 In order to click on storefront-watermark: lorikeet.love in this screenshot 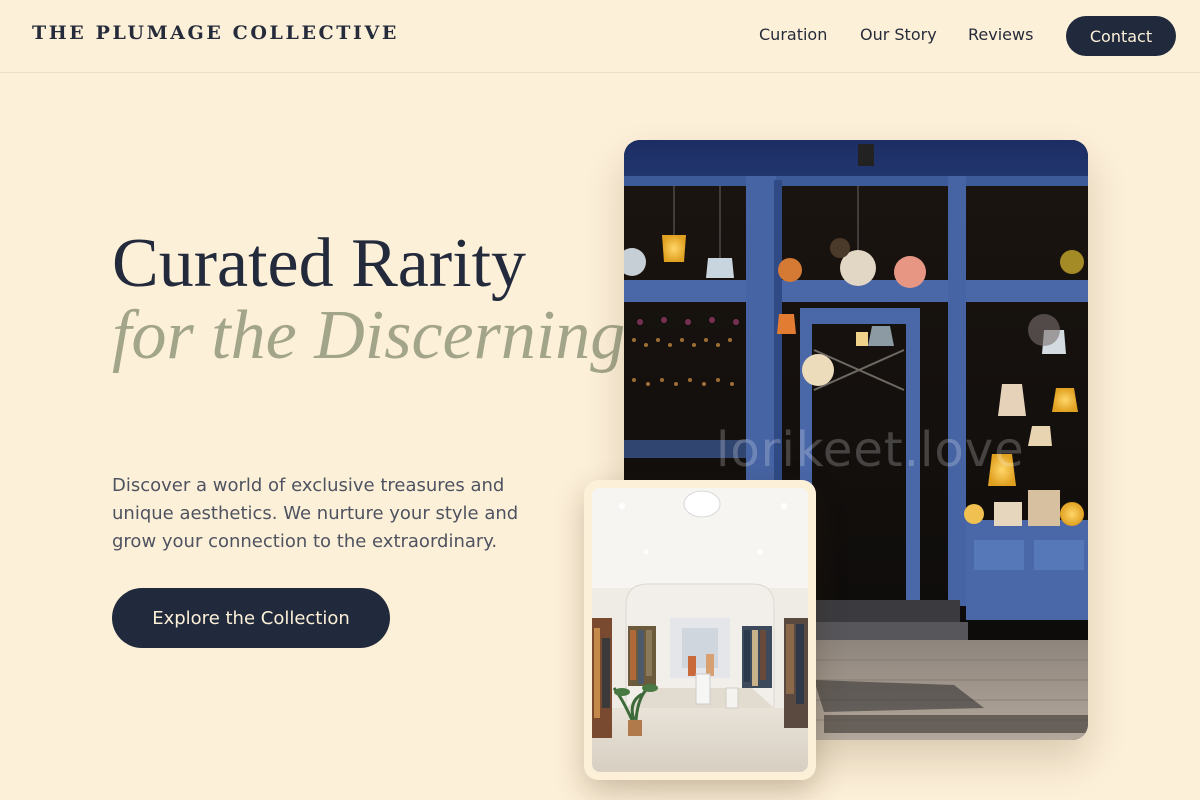, I will do `click(870, 450)`.